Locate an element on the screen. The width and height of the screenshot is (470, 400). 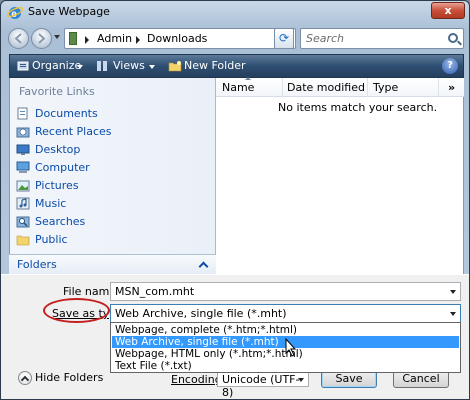
forward-arrow-icon is located at coordinates (42, 38).